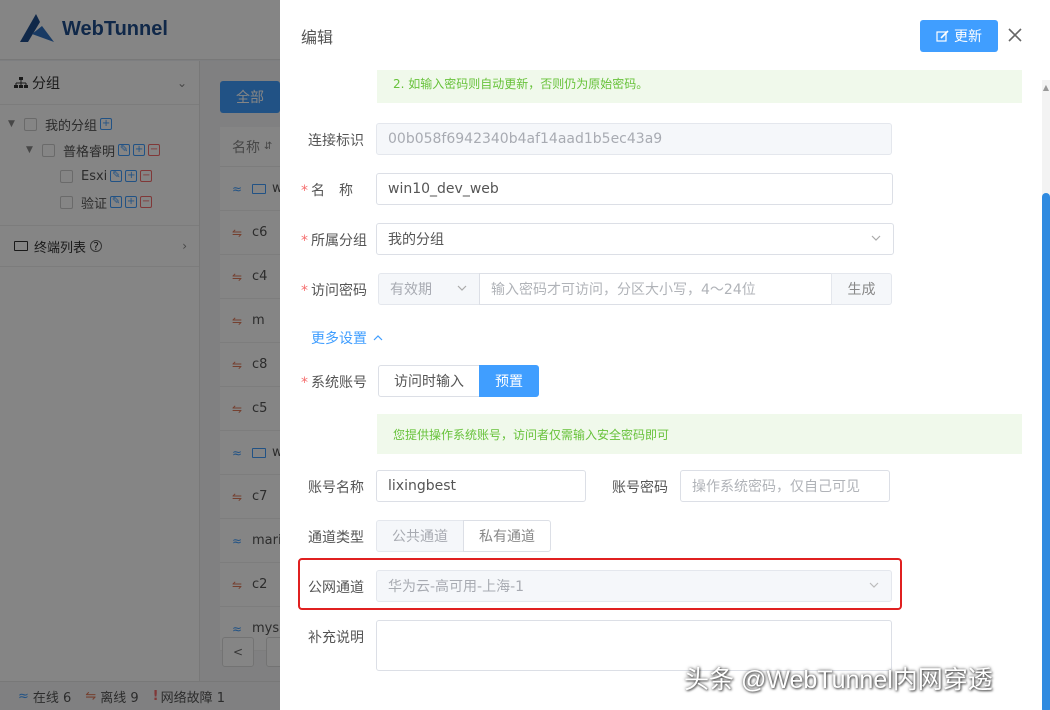 This screenshot has height=710, width=1050. Describe the element at coordinates (420, 536) in the screenshot. I see `channel-type-public: 公共通道` at that location.